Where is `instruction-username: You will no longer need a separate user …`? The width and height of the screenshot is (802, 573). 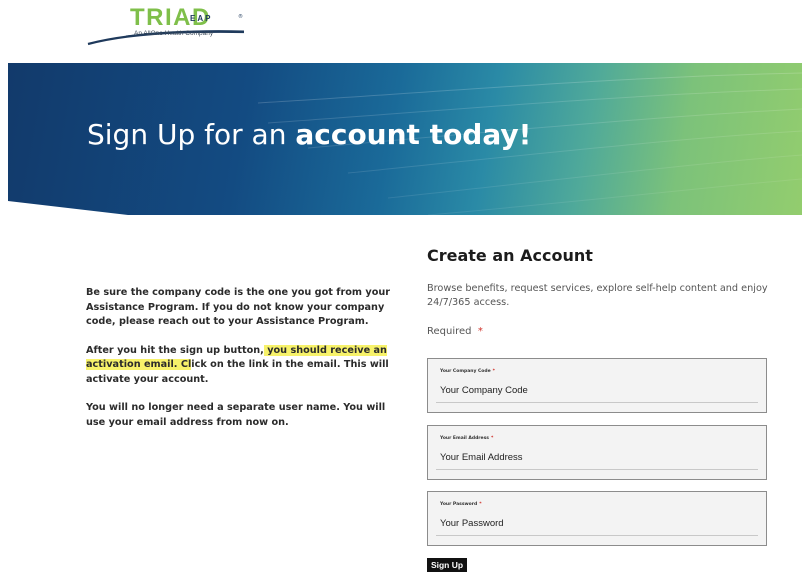 instruction-username: You will no longer need a separate user … is located at coordinates (236, 415).